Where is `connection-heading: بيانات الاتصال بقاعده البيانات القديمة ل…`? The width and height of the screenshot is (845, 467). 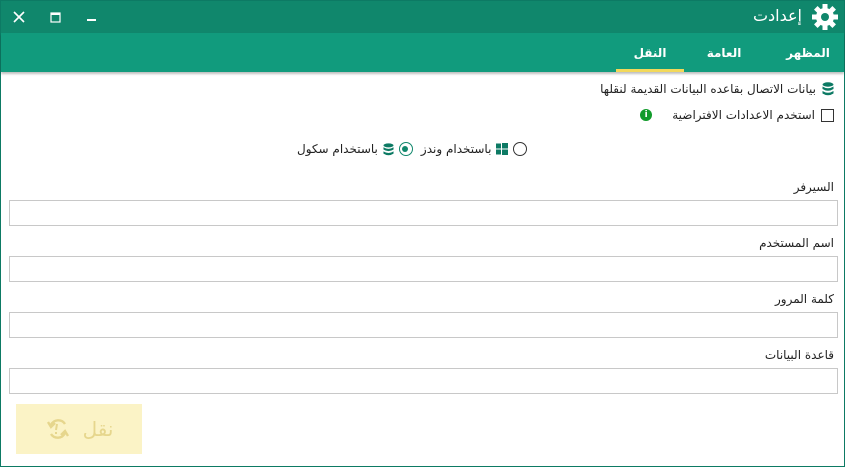 connection-heading: بيانات الاتصال بقاعده البيانات القديمة ل… is located at coordinates (717, 89).